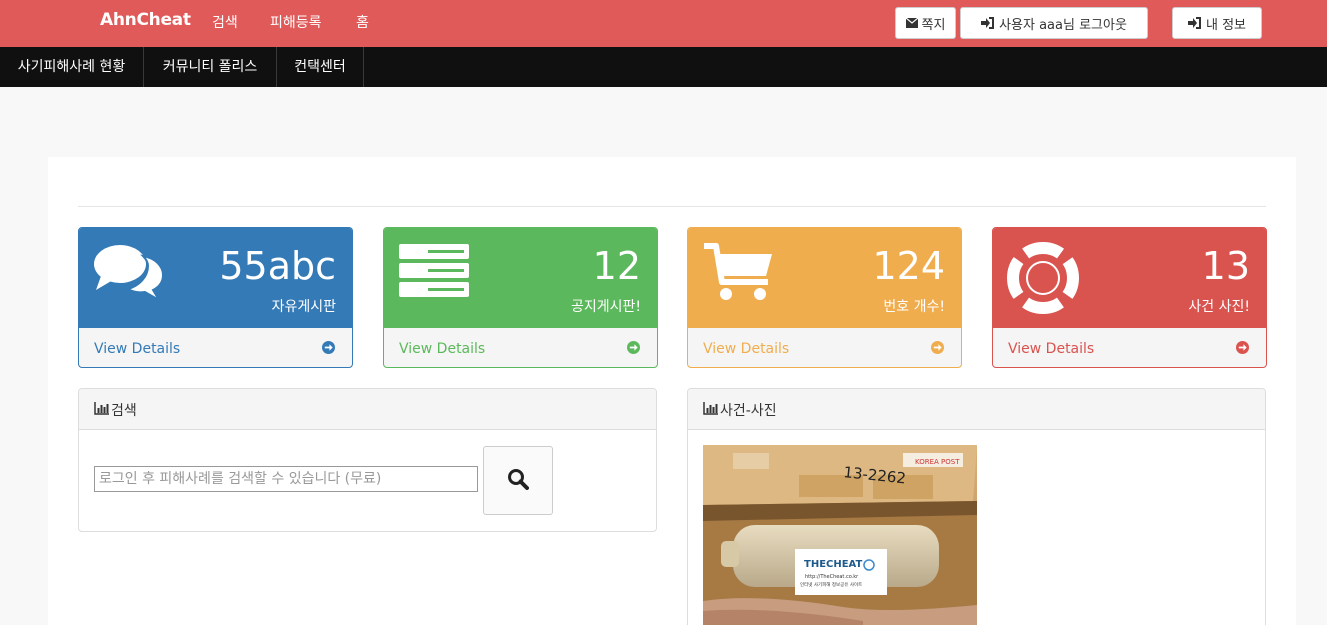  I want to click on stat-panel-heading: 12 공지게시판!, so click(520, 277).